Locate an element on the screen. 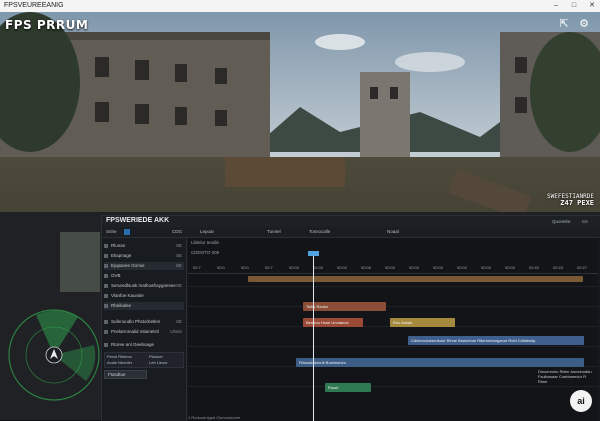 The height and width of the screenshot is (421, 600). gear-icon: ⚙ is located at coordinates (584, 24).